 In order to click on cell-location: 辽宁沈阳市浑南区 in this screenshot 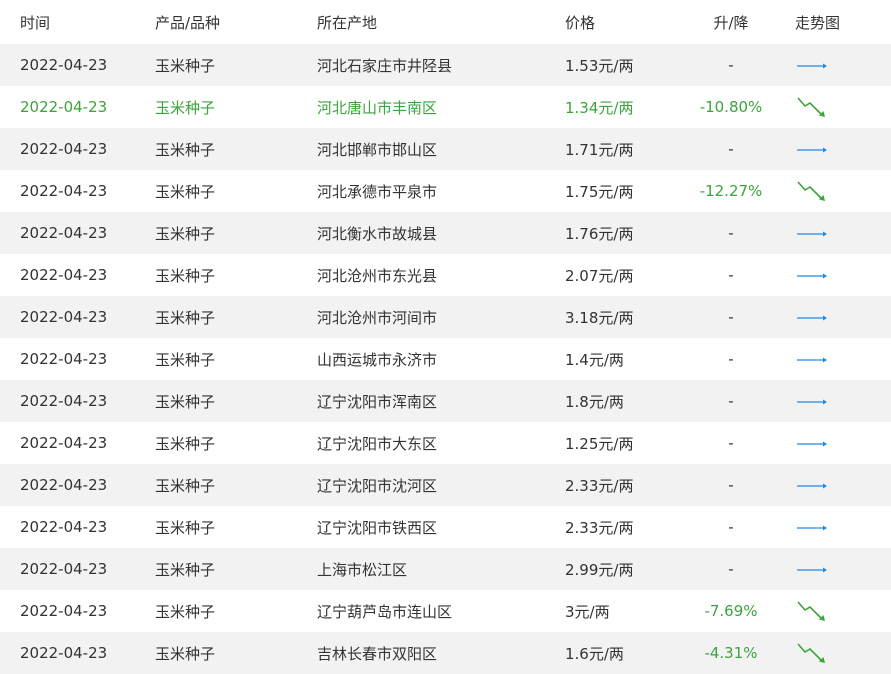, I will do `click(377, 401)`.